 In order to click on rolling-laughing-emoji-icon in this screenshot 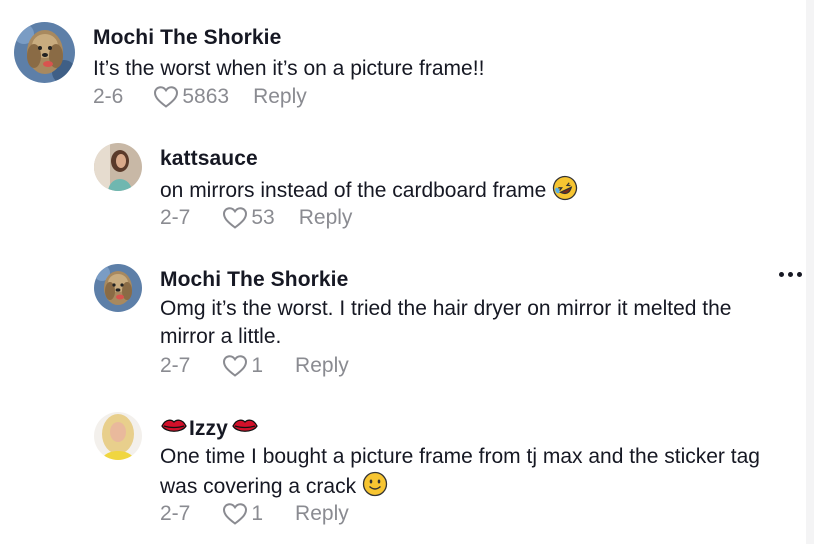, I will do `click(565, 192)`.